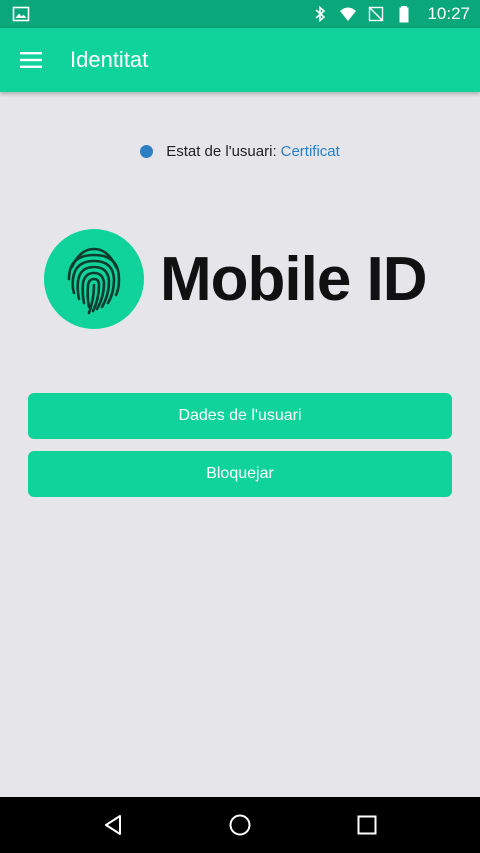 This screenshot has height=853, width=480. I want to click on battery-icon, so click(404, 14).